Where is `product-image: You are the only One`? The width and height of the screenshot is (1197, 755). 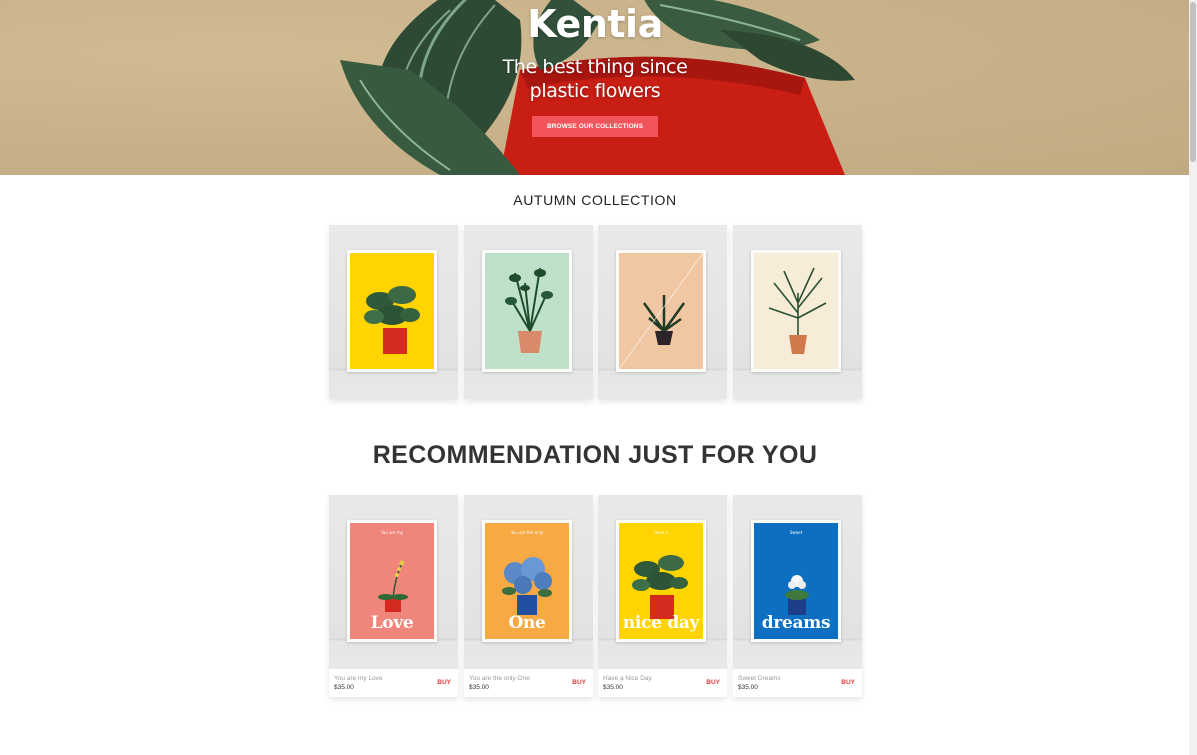 product-image: You are the only One is located at coordinates (528, 582).